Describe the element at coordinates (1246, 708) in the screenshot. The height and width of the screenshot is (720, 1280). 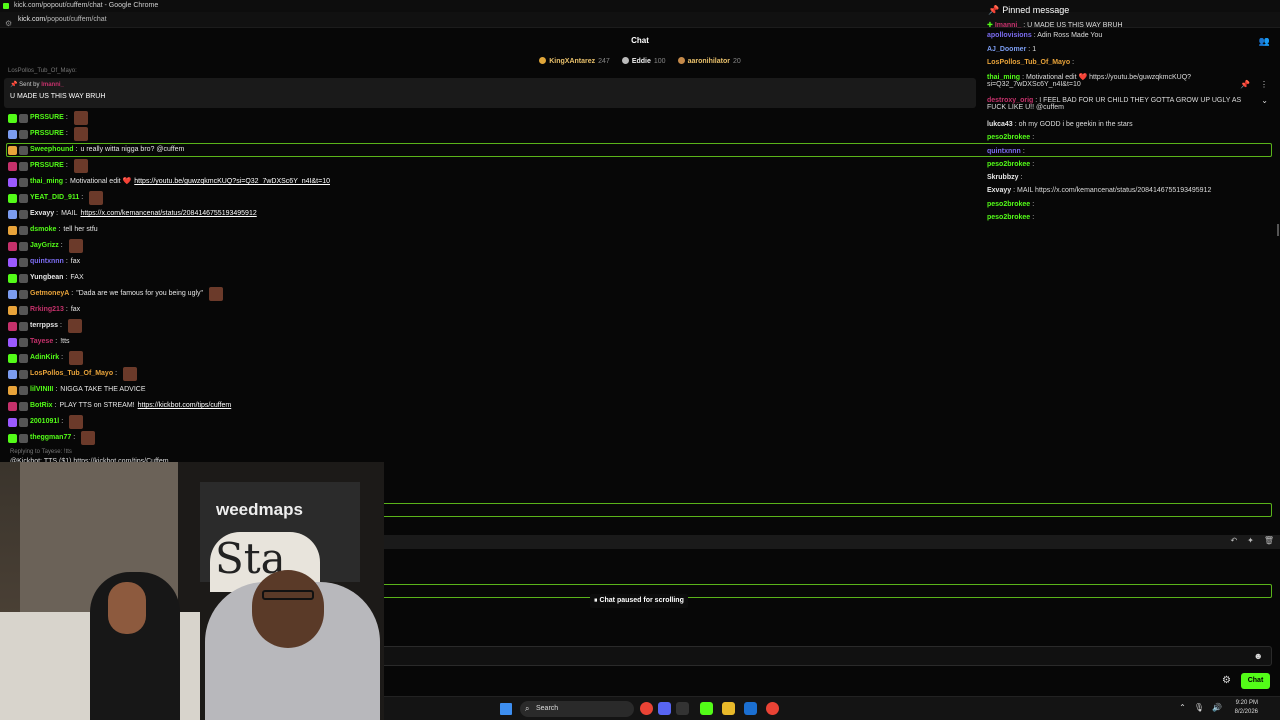
I see `taskbar-clock: 9:20 PM 8/2/2026` at that location.